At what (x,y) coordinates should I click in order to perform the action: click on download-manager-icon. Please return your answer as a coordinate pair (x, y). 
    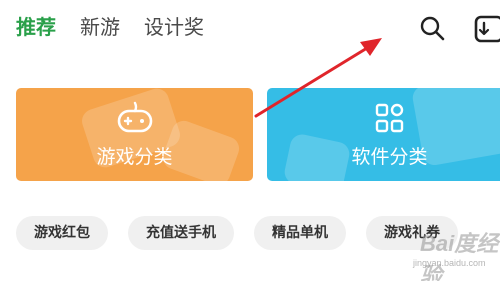
    Looking at the image, I should click on (487, 29).